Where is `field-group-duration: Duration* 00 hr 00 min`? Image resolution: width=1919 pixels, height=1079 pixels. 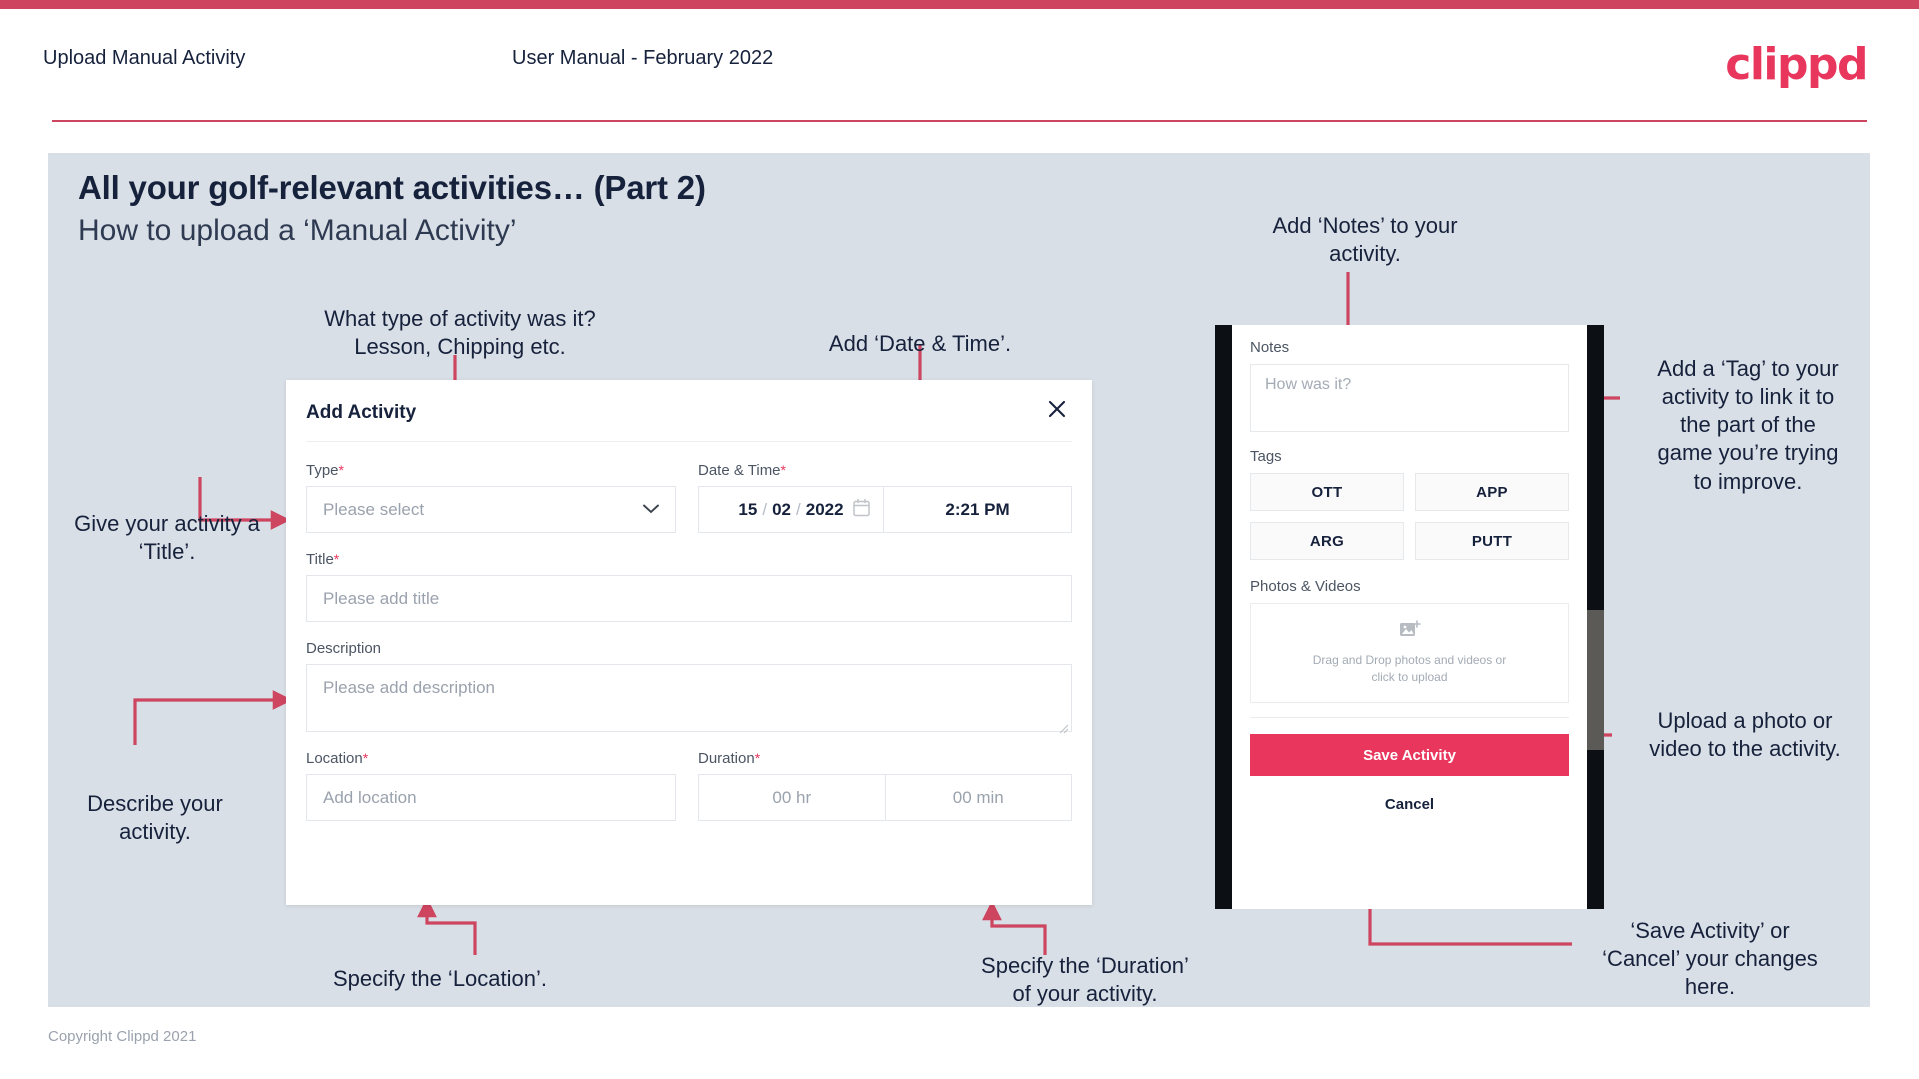
field-group-duration: Duration* 00 hr 00 min is located at coordinates (885, 785).